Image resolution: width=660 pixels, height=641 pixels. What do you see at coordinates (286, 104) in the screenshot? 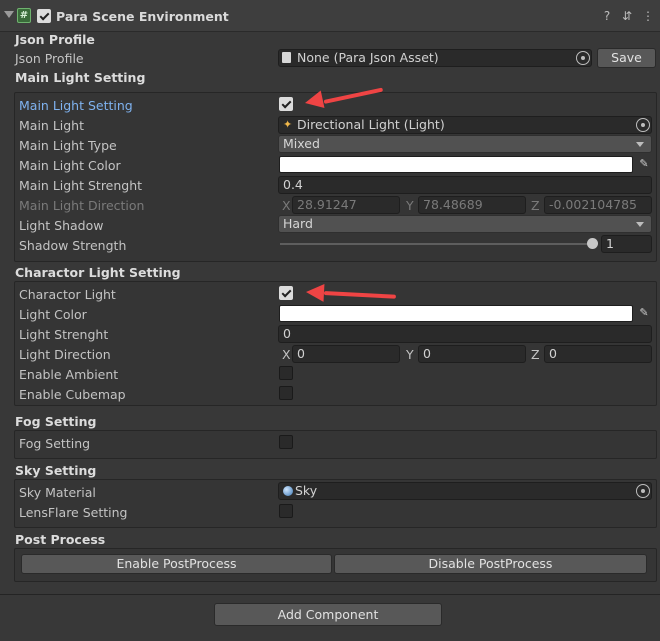
I see `main-light-setting-checkbox` at bounding box center [286, 104].